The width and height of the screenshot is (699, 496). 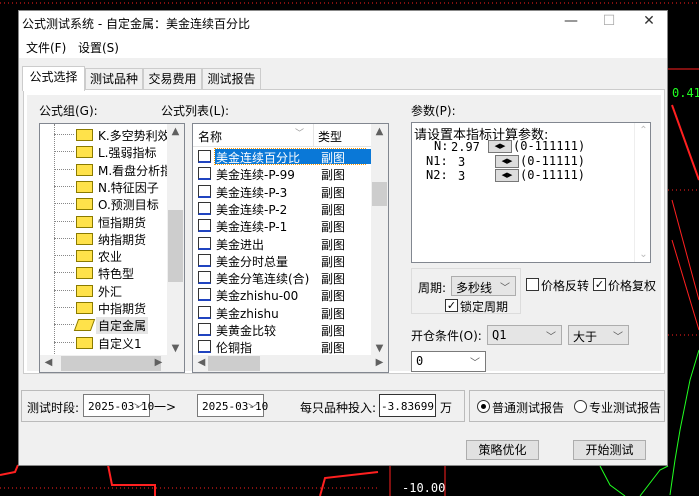 What do you see at coordinates (283, 294) in the screenshot?
I see `formula-row: 美金zhishu-00 副图` at bounding box center [283, 294].